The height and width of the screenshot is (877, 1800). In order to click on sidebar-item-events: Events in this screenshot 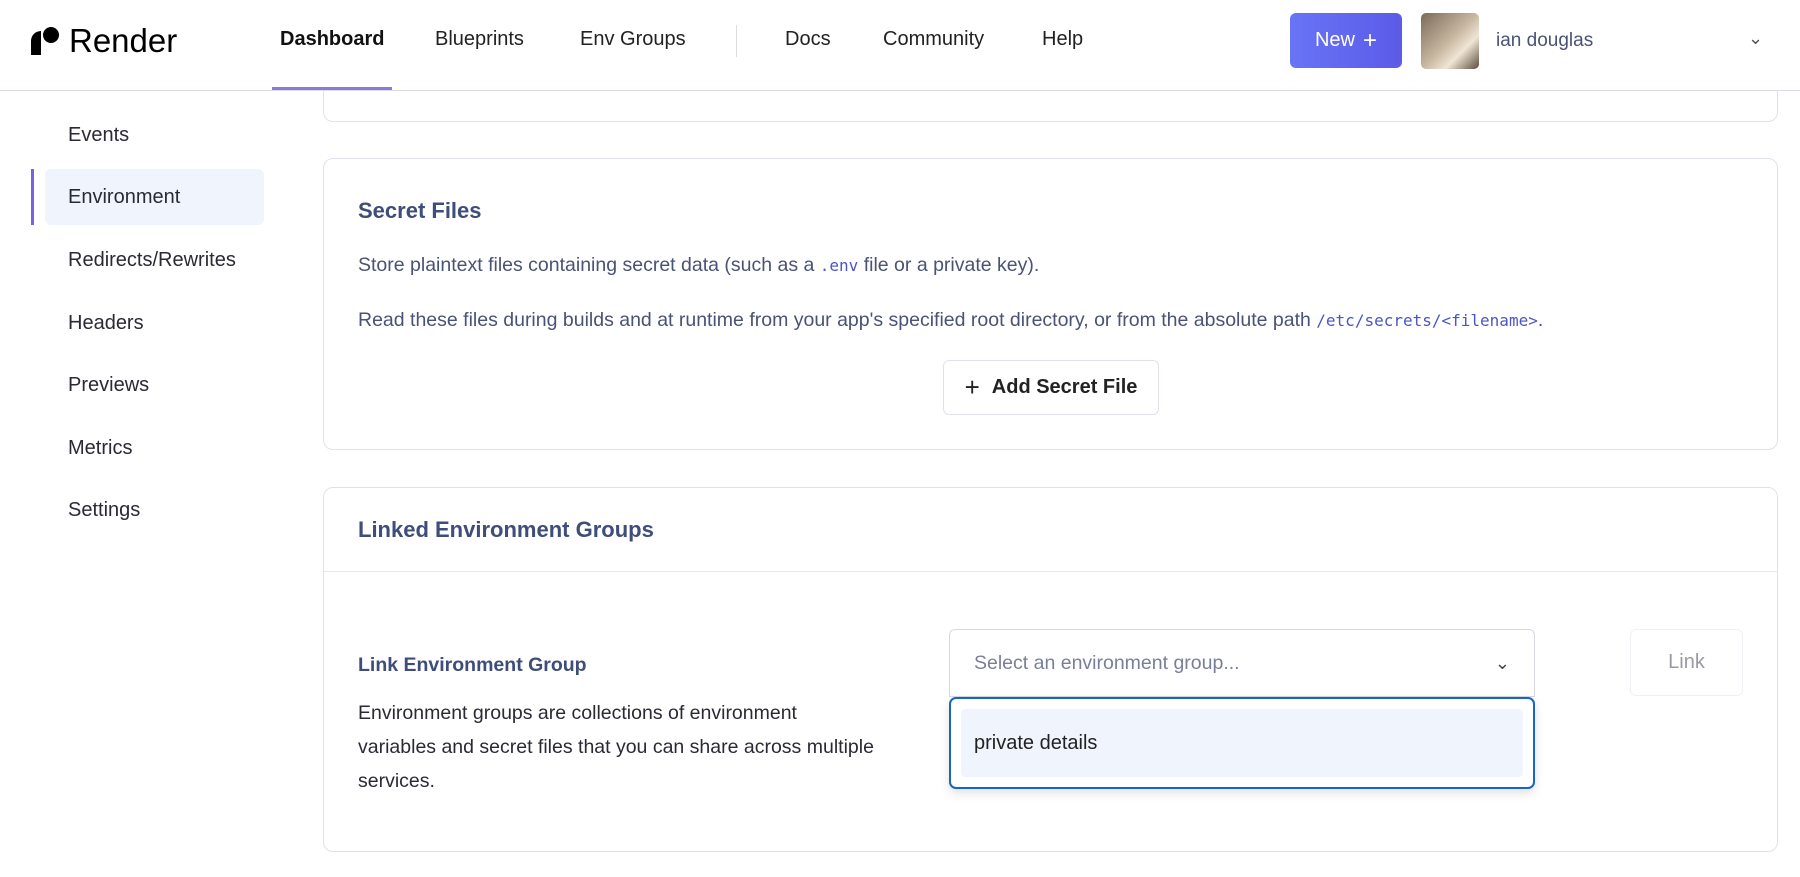, I will do `click(98, 135)`.